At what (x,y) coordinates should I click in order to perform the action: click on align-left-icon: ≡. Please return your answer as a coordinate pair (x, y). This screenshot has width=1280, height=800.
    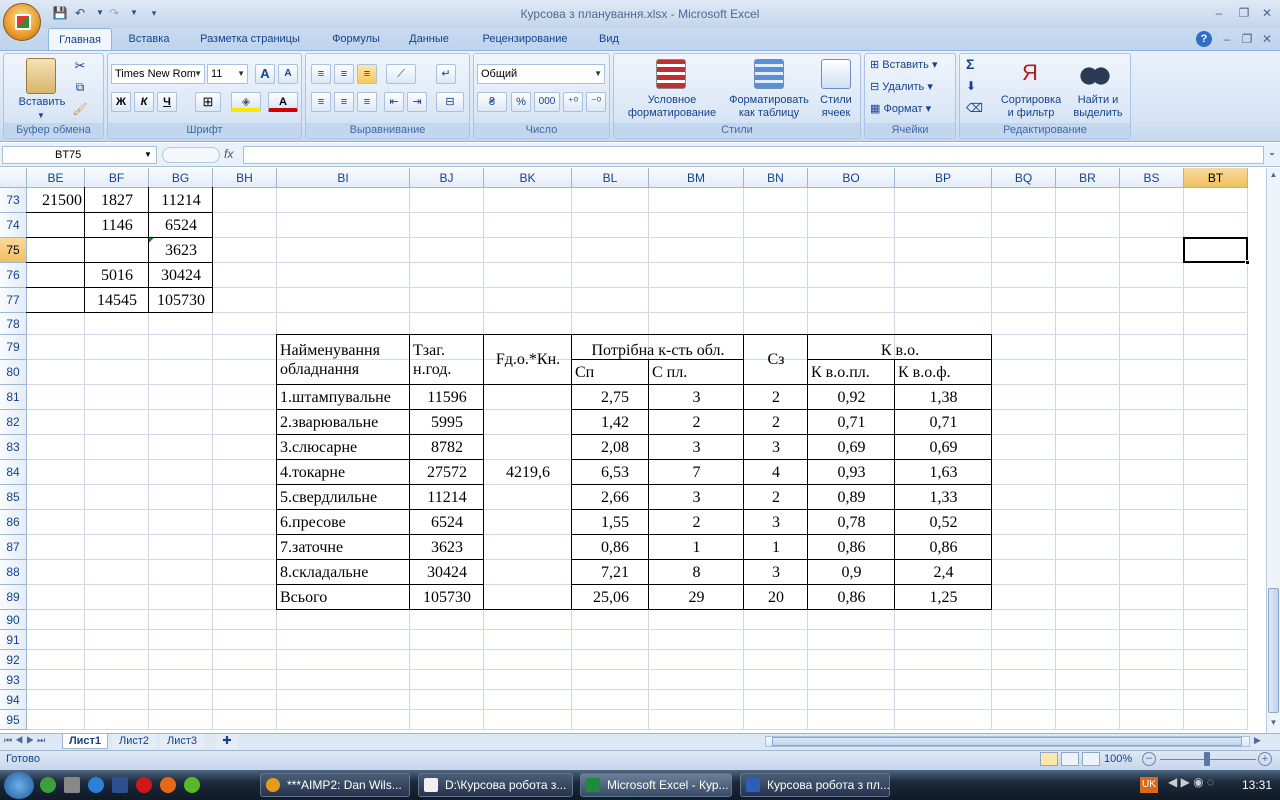
    Looking at the image, I should click on (321, 102).